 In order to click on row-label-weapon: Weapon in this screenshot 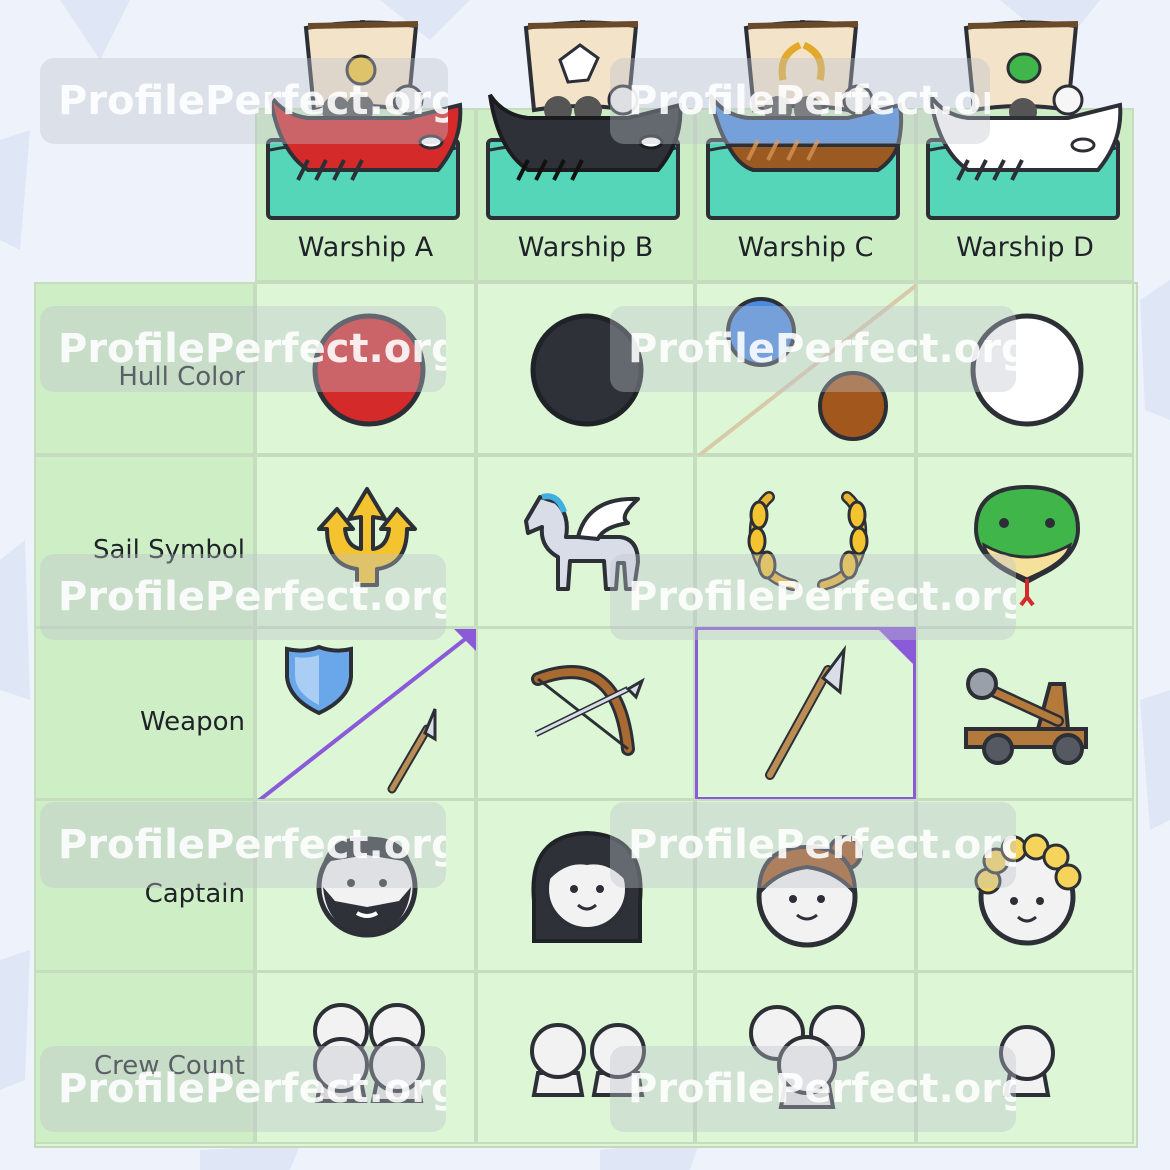, I will do `click(144, 713)`.